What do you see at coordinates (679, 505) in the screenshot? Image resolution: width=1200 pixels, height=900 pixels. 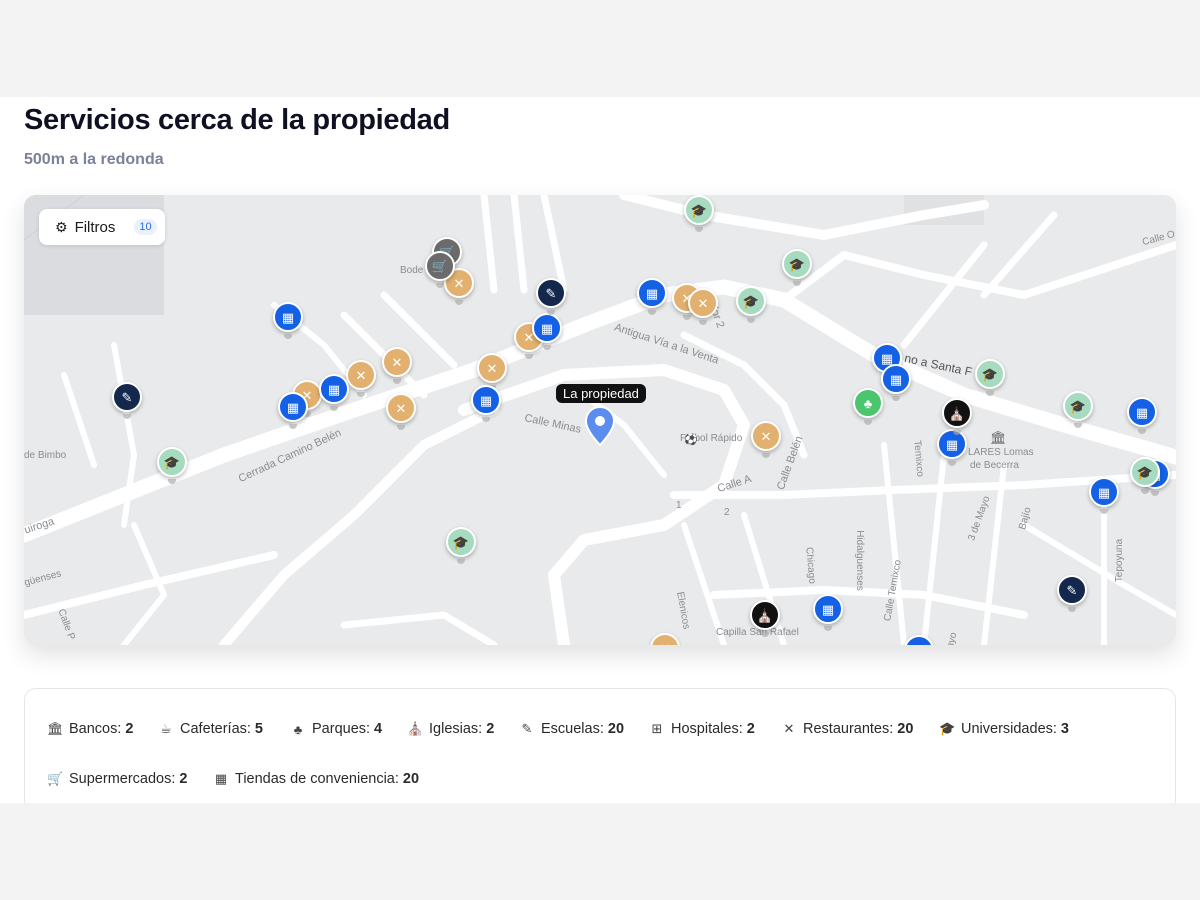 I see `map-label: 1` at bounding box center [679, 505].